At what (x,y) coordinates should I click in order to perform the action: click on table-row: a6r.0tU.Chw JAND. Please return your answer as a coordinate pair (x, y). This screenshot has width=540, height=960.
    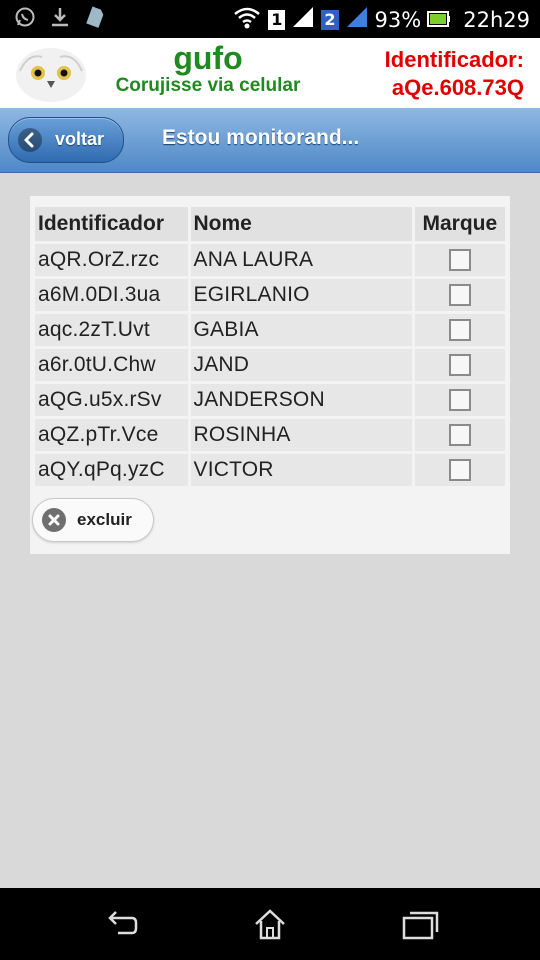
    Looking at the image, I should click on (270, 365).